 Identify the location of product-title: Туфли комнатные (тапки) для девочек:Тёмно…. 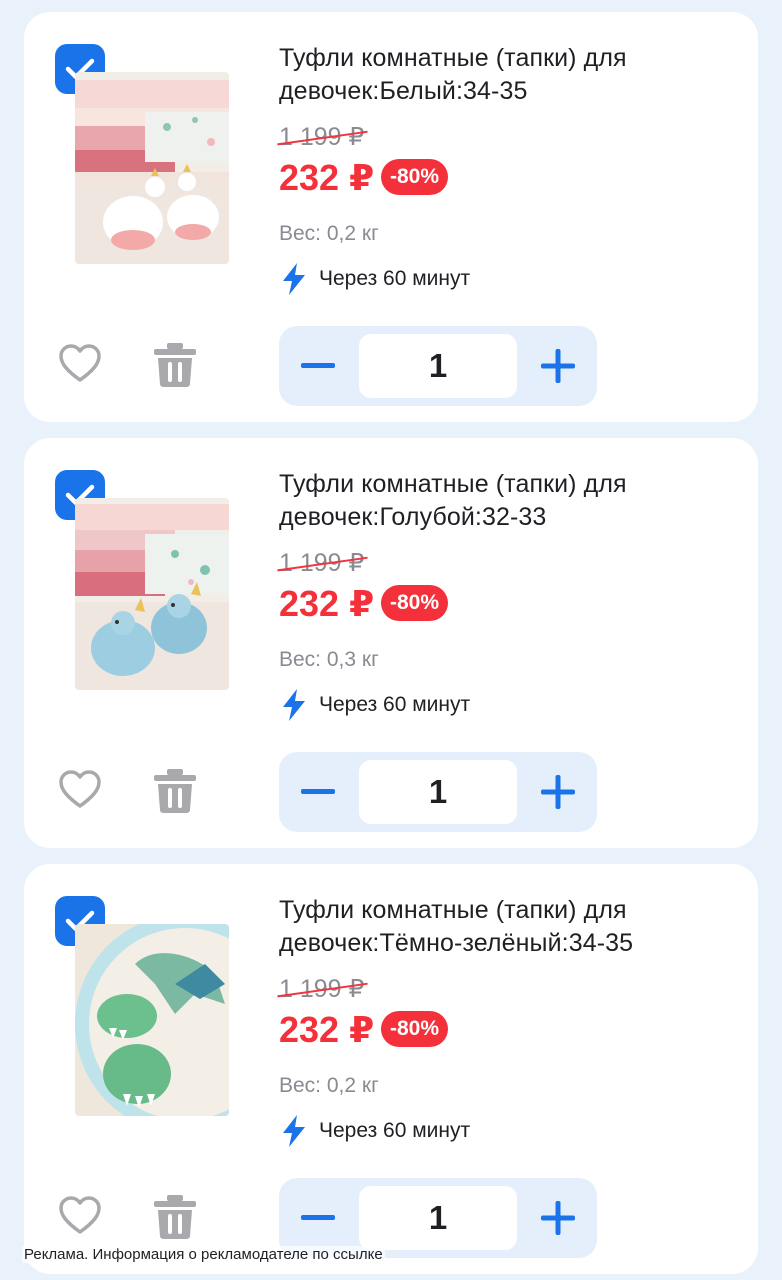
(499, 927).